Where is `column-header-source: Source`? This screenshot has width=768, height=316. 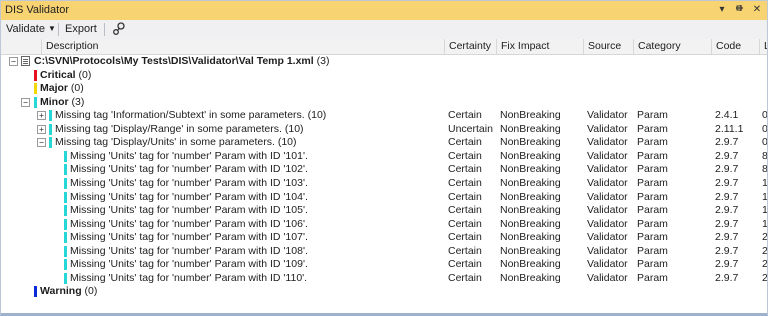
column-header-source: Source is located at coordinates (608, 46).